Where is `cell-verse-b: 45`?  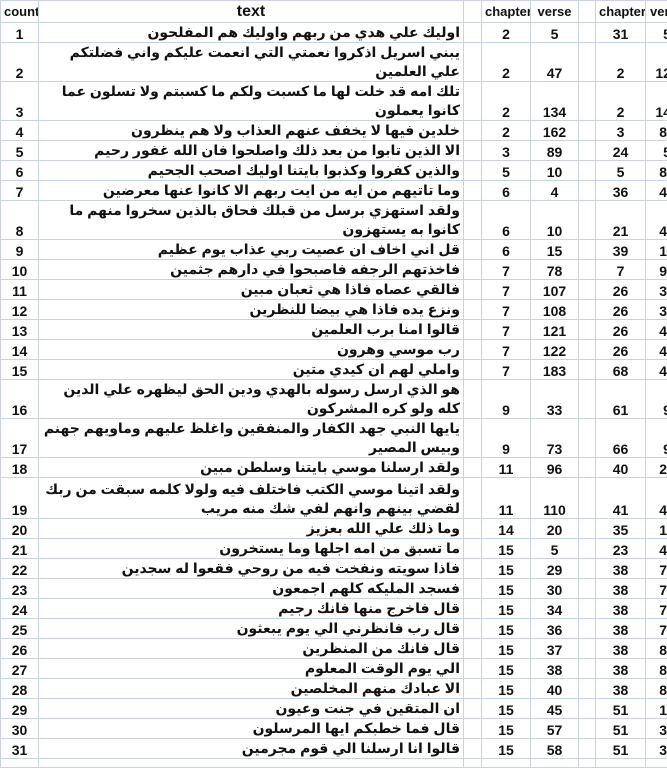 cell-verse-b: 45 is located at coordinates (656, 498).